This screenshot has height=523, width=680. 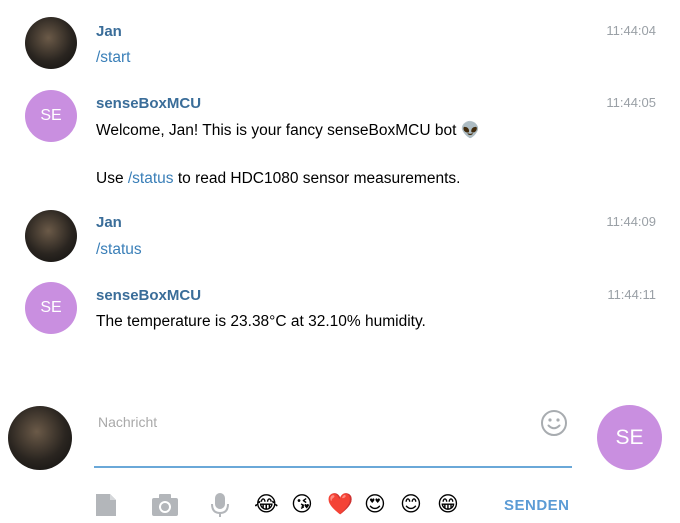 What do you see at coordinates (470, 130) in the screenshot?
I see `alien-emoji-icon: 👽` at bounding box center [470, 130].